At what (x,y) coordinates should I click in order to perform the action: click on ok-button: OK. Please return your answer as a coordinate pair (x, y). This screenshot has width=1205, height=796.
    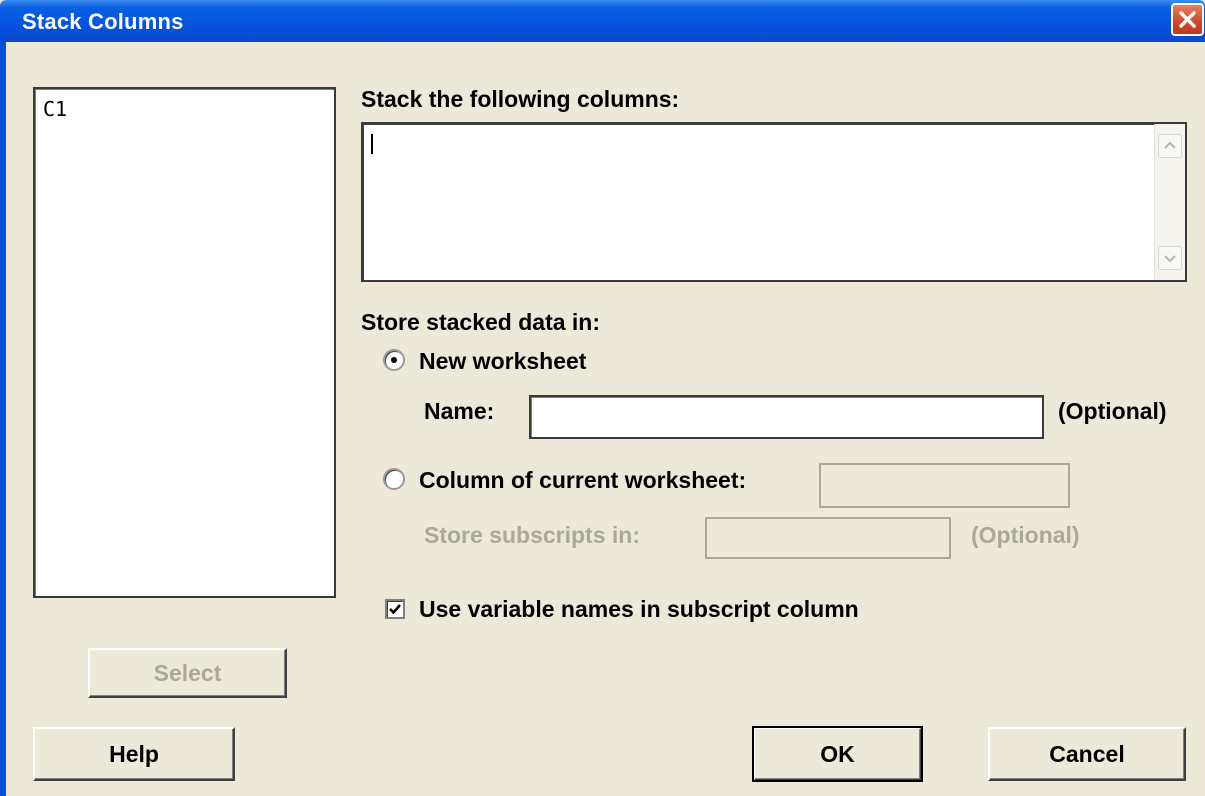
    Looking at the image, I should click on (837, 754).